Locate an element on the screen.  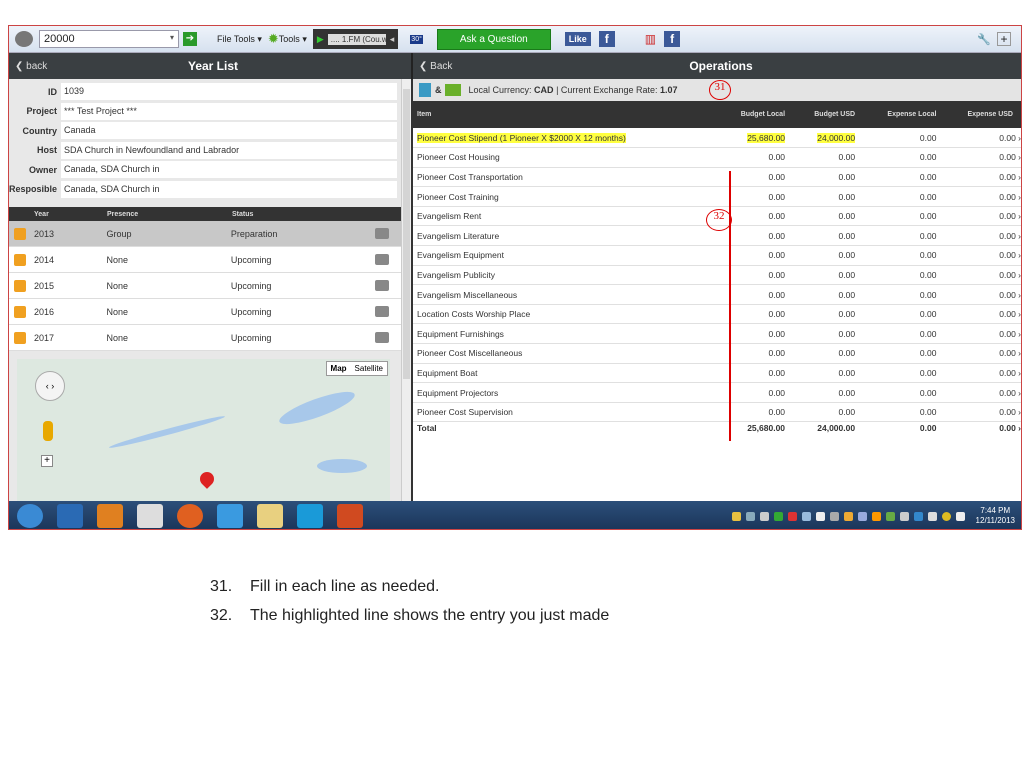
start-button is located at coordinates (30, 516).